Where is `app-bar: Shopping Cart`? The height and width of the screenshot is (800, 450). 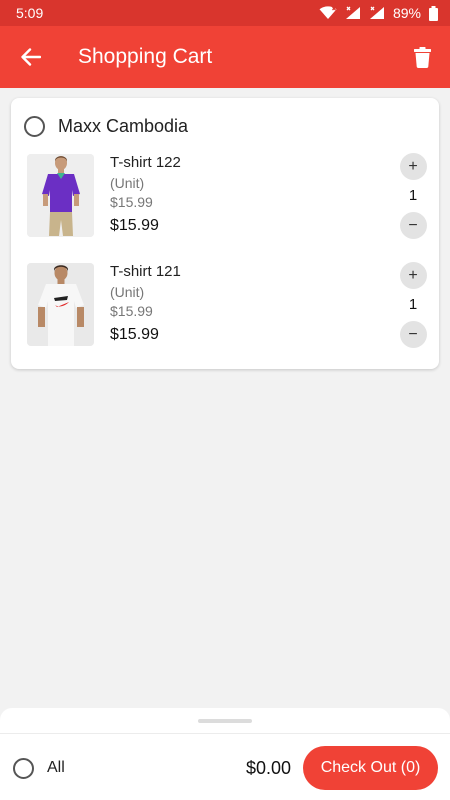
app-bar: Shopping Cart is located at coordinates (225, 57).